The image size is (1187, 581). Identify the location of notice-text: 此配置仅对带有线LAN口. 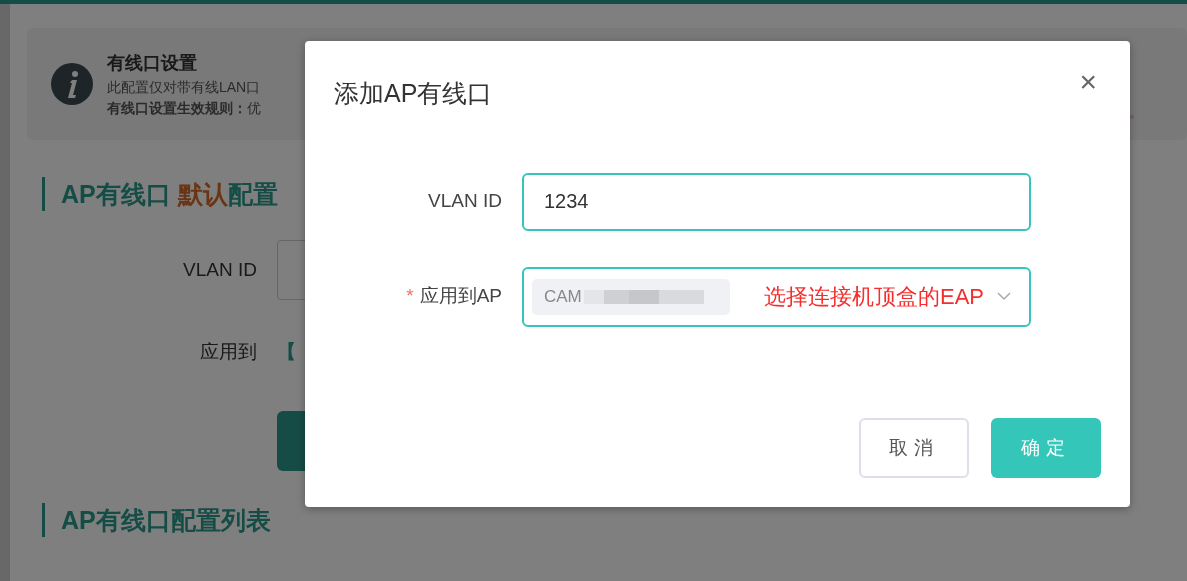
(184, 87).